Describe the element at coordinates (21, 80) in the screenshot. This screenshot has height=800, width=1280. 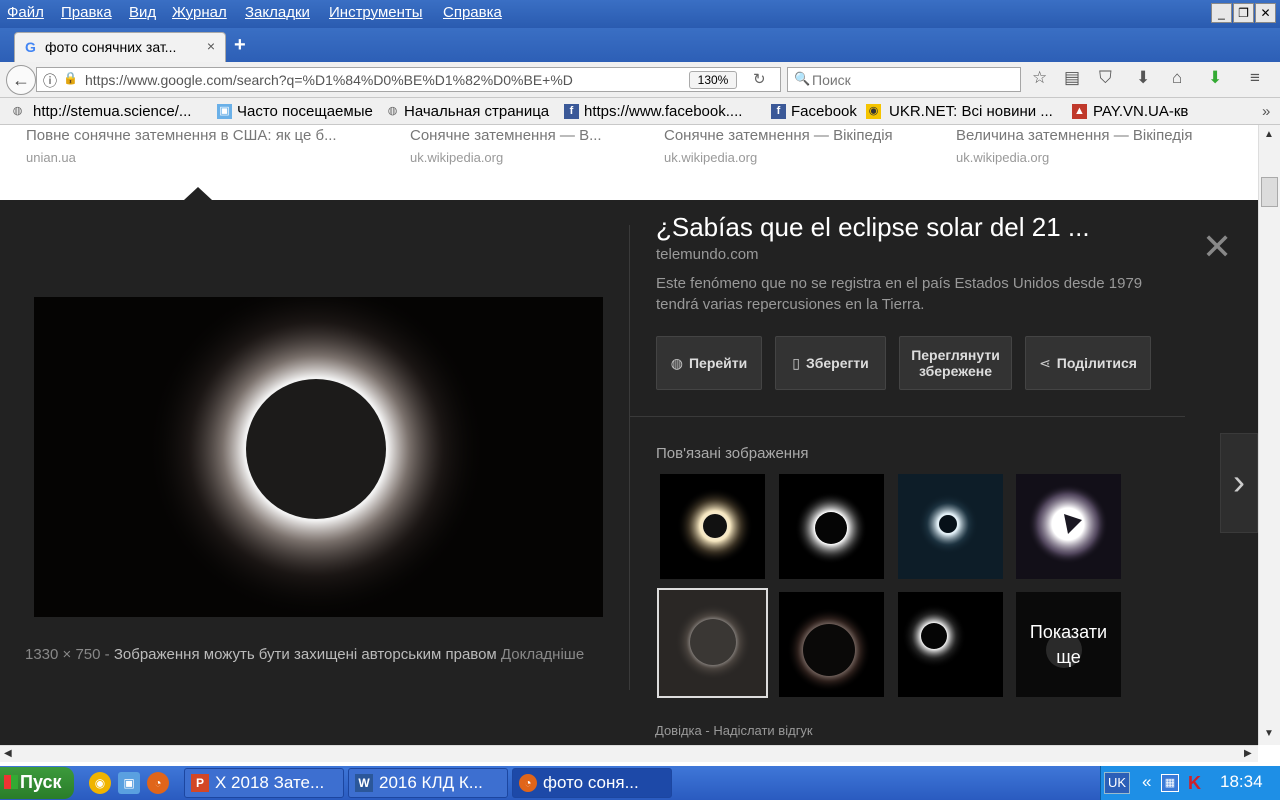
I see `back-button: ←` at that location.